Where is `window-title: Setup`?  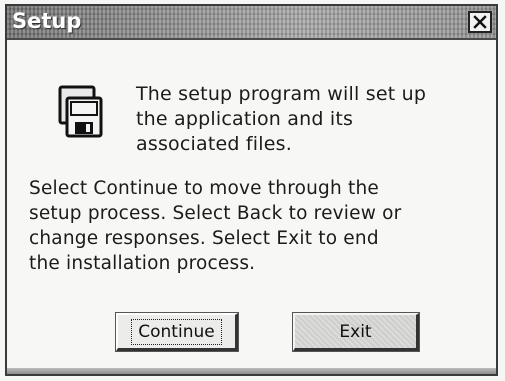
window-title: Setup is located at coordinates (47, 21).